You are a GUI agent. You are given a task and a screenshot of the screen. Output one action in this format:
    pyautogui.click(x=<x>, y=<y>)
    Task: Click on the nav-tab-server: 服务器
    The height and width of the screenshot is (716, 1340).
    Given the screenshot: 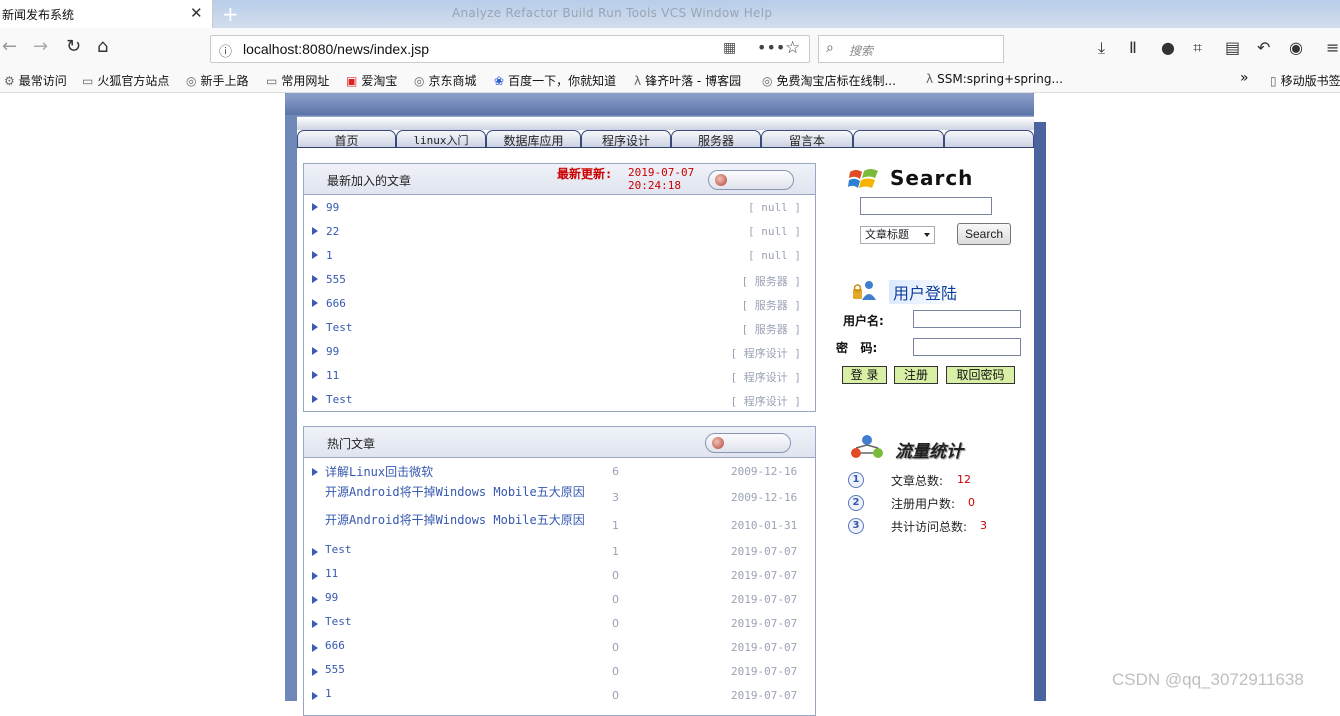 What is the action you would take?
    pyautogui.click(x=716, y=139)
    